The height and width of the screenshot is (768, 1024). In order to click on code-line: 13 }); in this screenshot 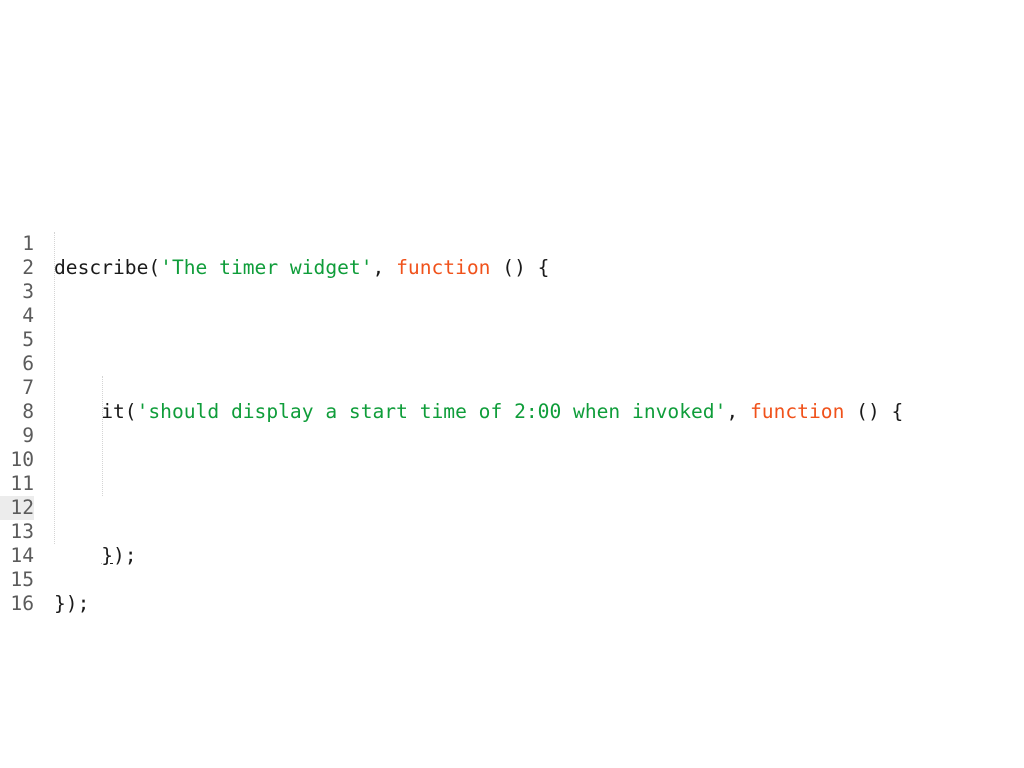, I will do `click(512, 531)`.